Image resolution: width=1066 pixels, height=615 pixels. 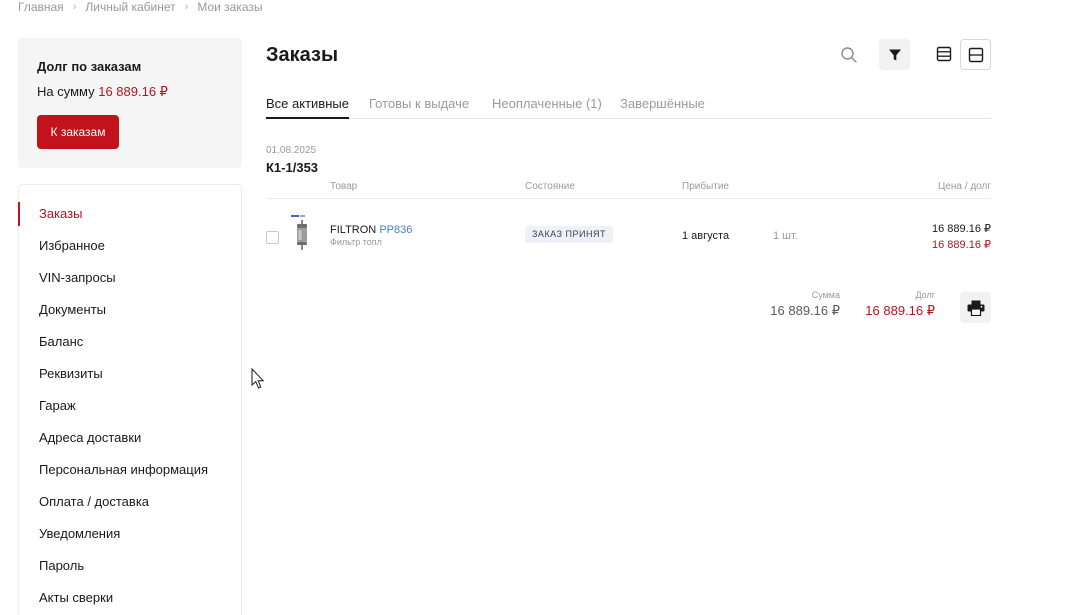 I want to click on sidebar-item-garage: Гараж, so click(x=57, y=406).